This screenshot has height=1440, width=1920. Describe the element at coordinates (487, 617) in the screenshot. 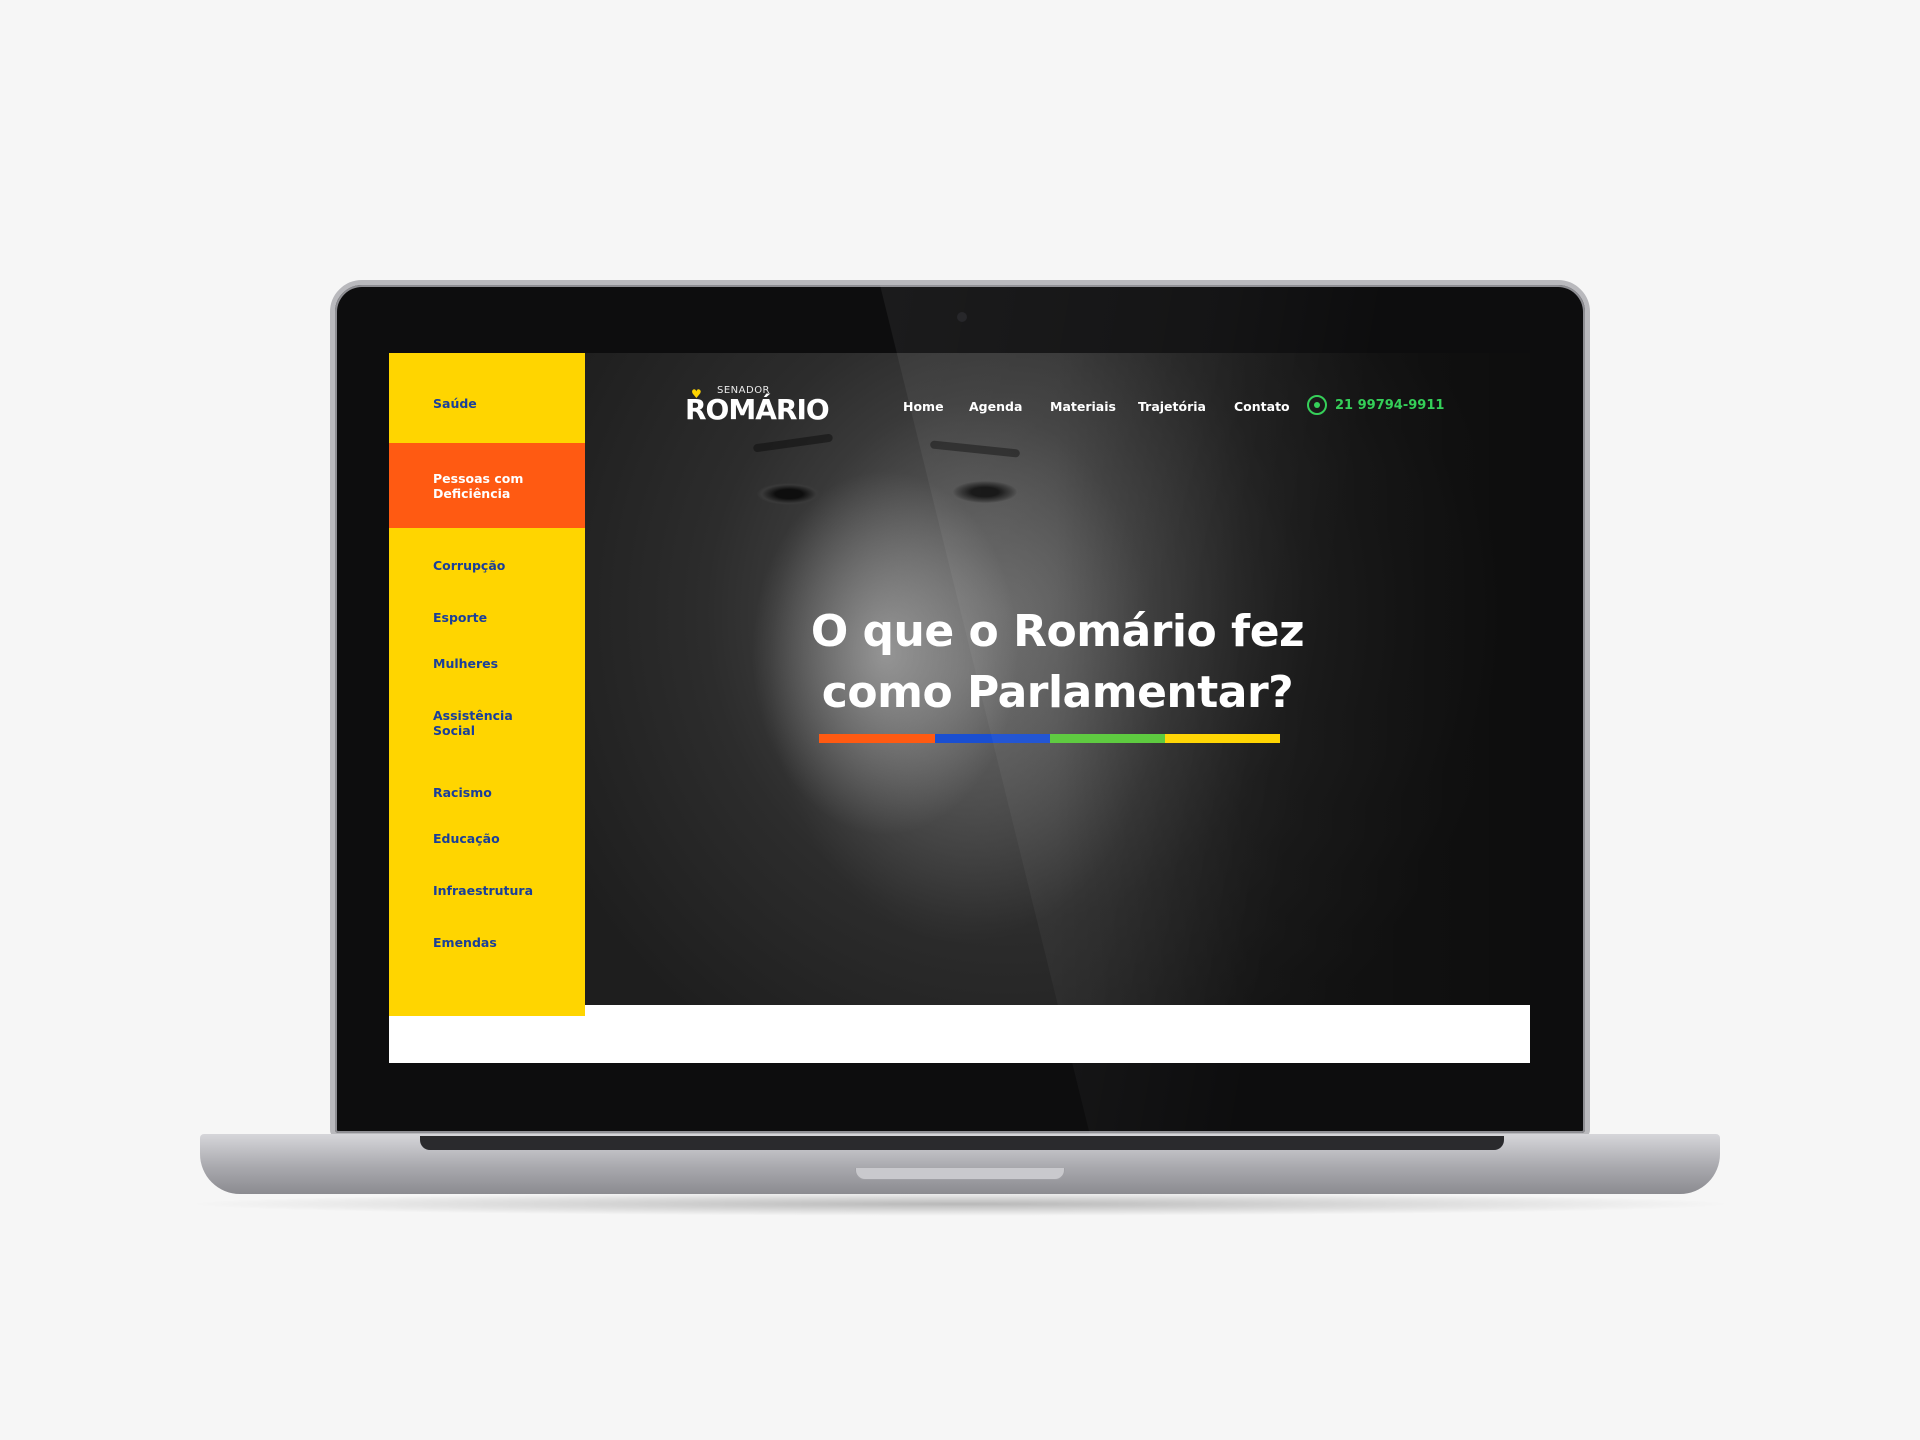

I see `sidebar-item-esporte: Esporte` at that location.